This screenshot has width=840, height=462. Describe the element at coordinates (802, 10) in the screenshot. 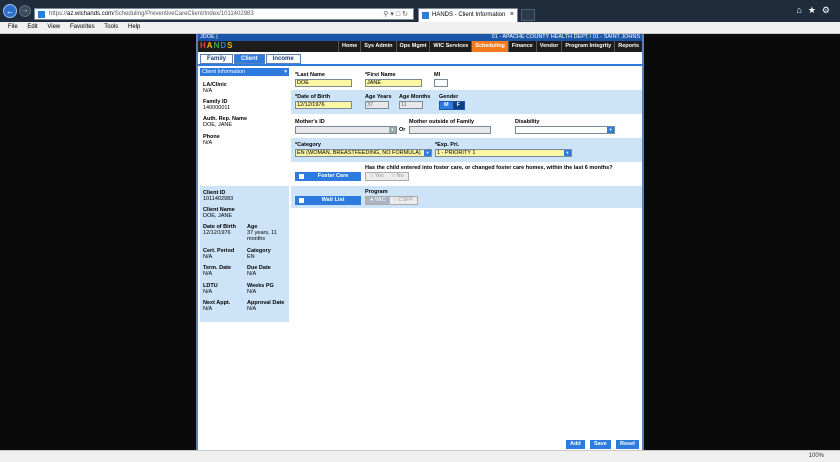

I see `home-icon: ⌂` at that location.